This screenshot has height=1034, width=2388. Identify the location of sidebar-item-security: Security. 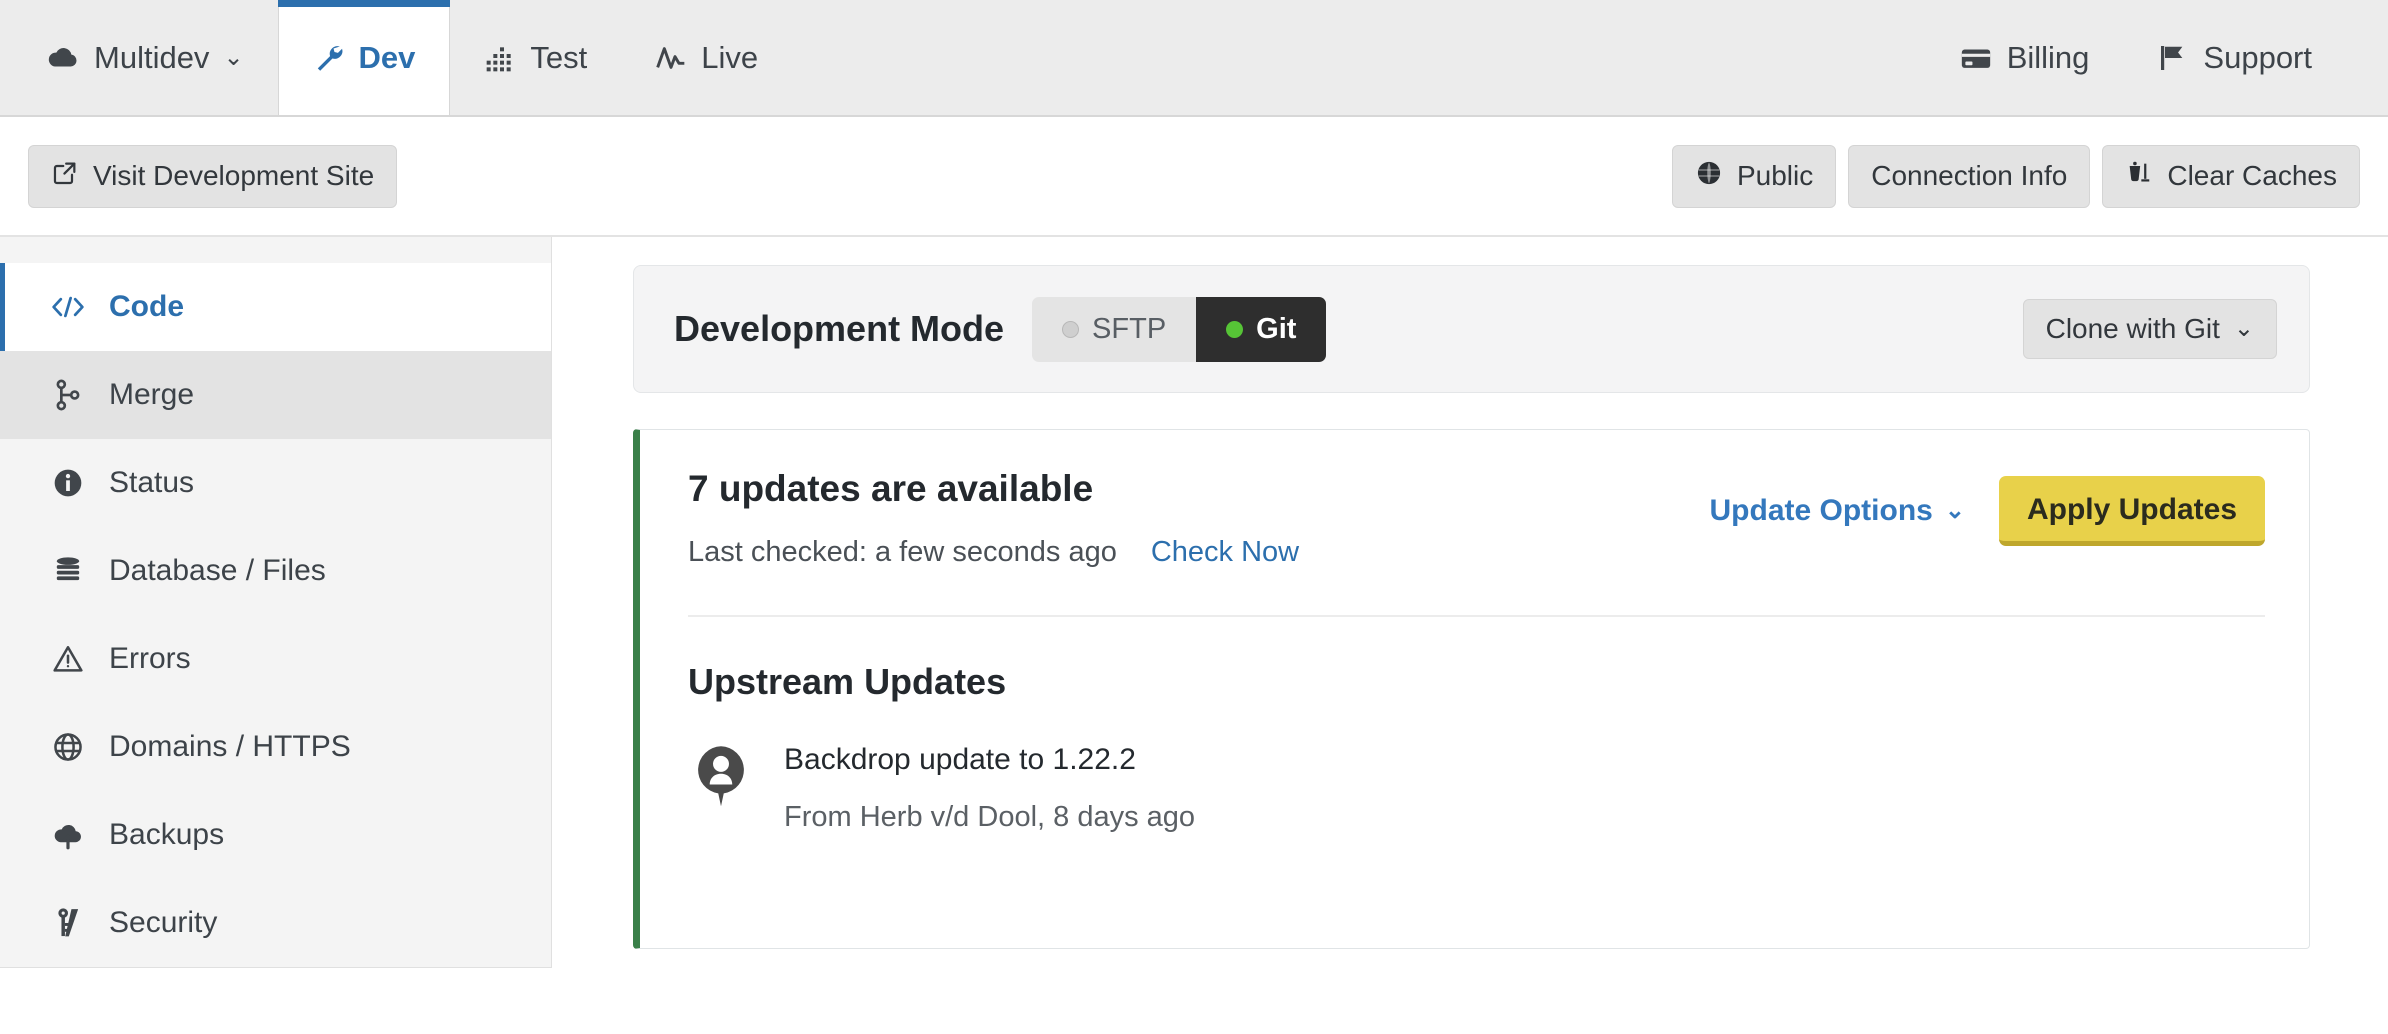
(275, 923).